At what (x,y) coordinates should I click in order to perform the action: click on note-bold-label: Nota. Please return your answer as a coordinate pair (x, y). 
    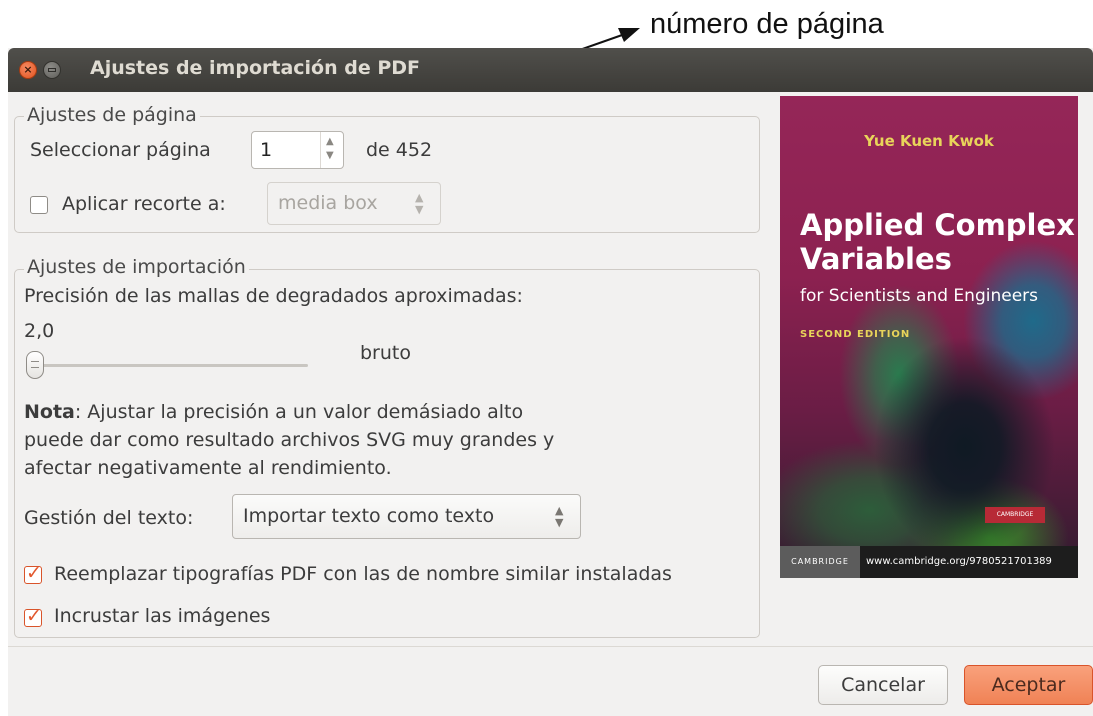
    Looking at the image, I should click on (49, 412).